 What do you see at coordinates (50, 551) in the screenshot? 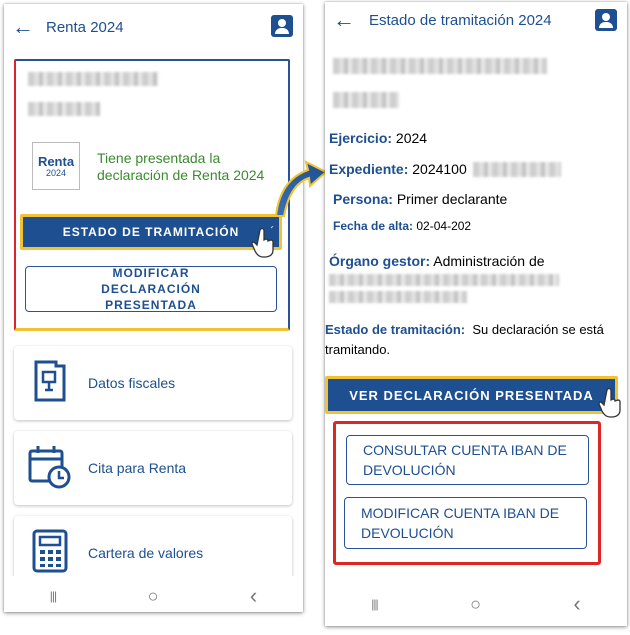
I see `calculator-icon` at bounding box center [50, 551].